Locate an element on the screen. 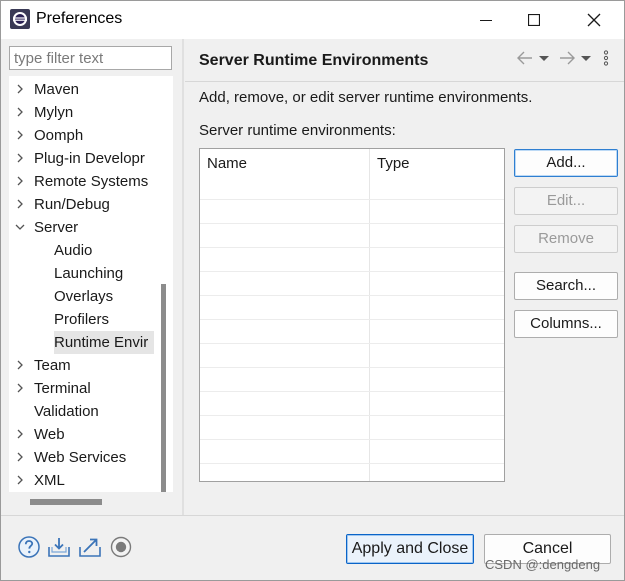  header-divider is located at coordinates (404, 81).